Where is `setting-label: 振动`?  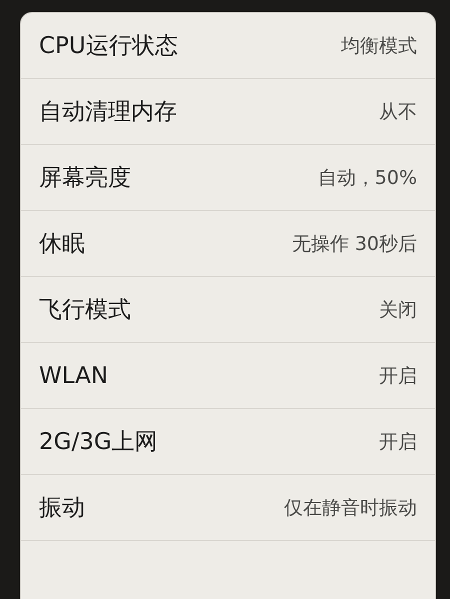
setting-label: 振动 is located at coordinates (62, 508).